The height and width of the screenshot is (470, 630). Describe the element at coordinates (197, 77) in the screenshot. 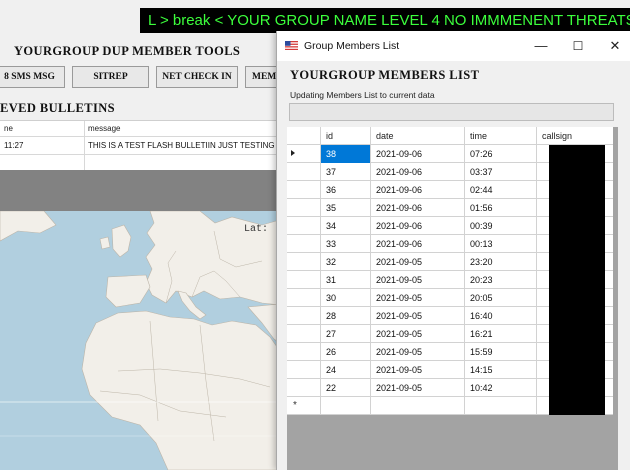

I see `net-check-in-button: NET CHECK IN` at that location.